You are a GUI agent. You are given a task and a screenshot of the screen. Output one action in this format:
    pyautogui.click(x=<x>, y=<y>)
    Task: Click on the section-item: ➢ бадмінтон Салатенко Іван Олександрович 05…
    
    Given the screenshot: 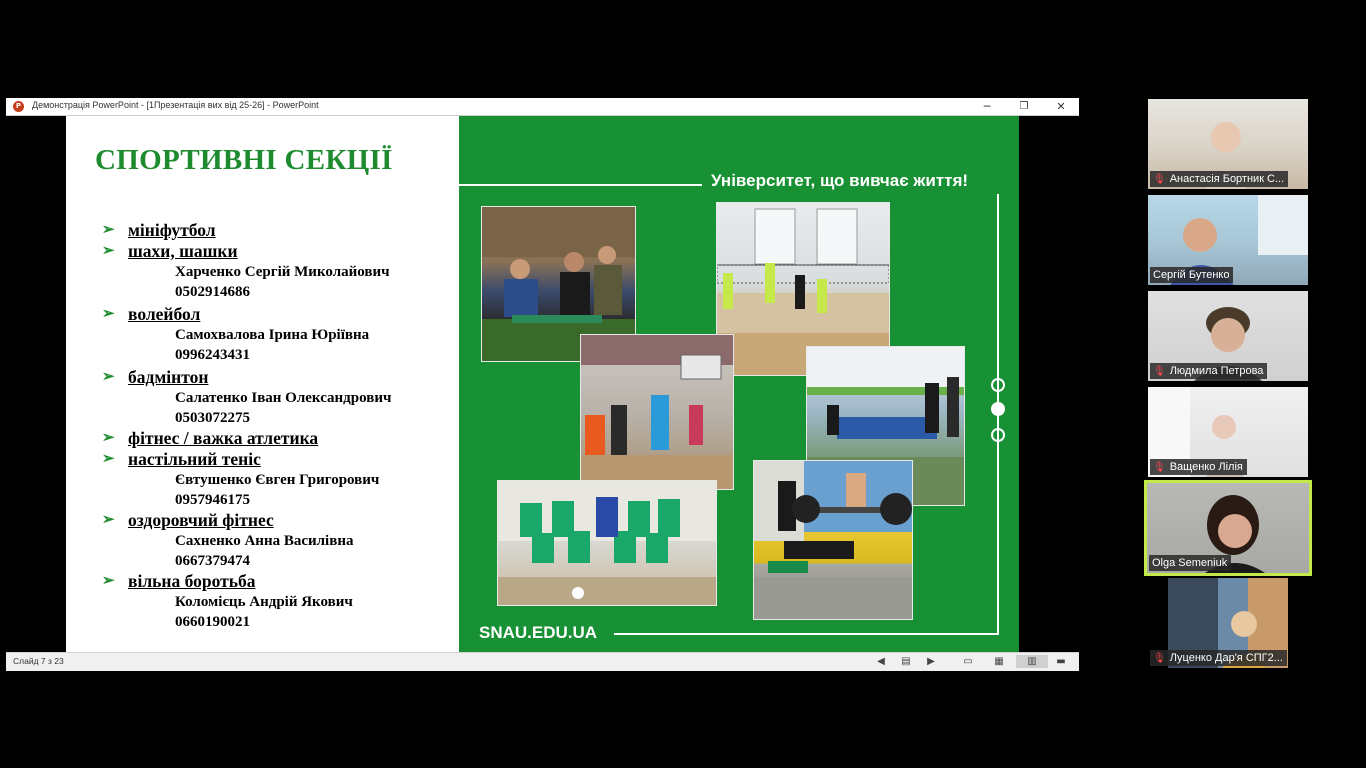 What is the action you would take?
    pyautogui.click(x=282, y=397)
    